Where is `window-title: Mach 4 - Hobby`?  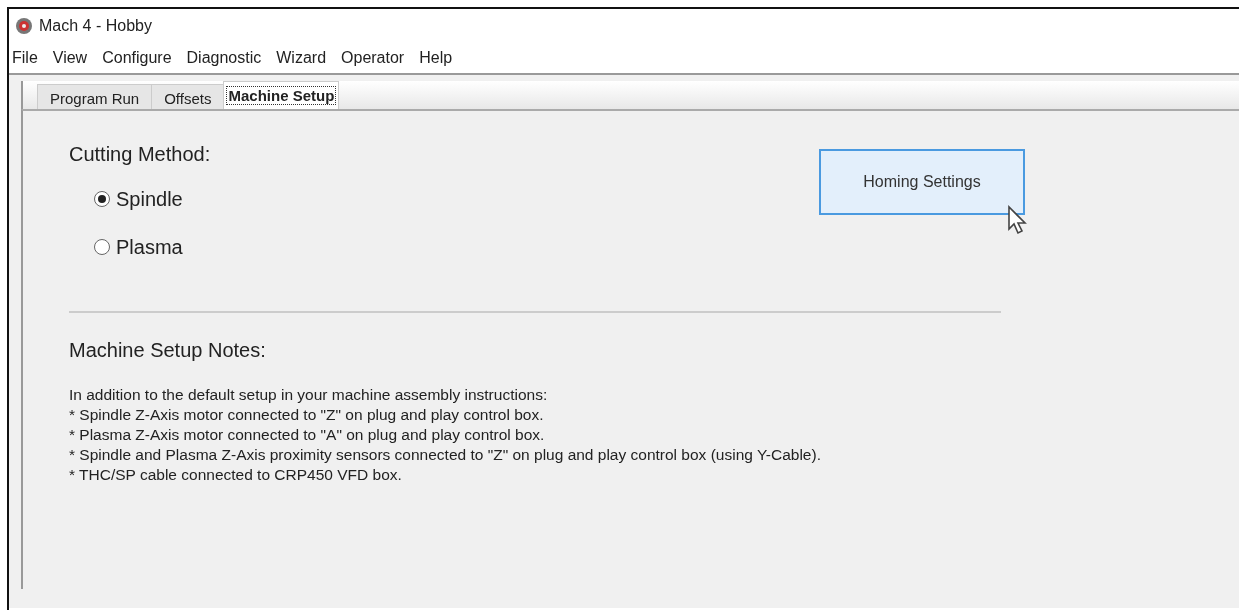 window-title: Mach 4 - Hobby is located at coordinates (95, 26).